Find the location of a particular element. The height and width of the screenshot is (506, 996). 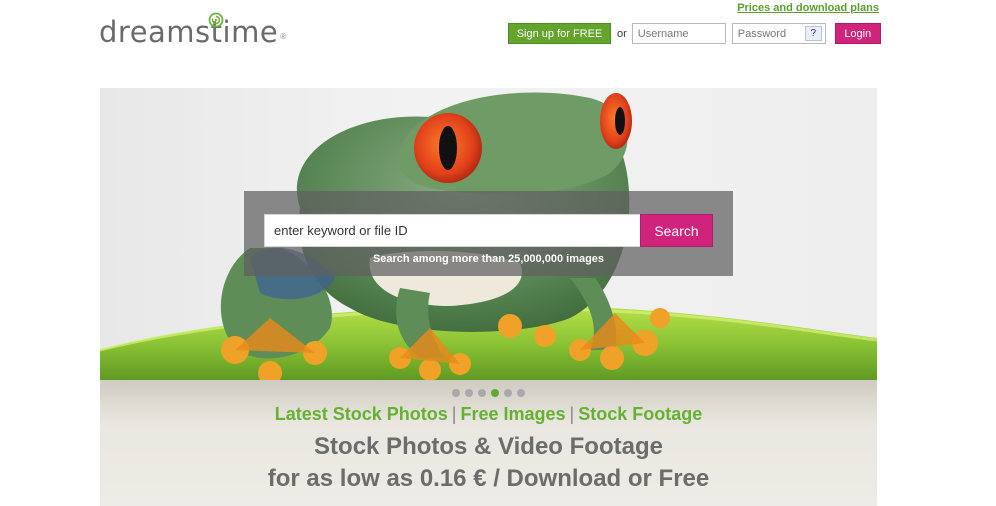

stock-footage-link: Stock Footage is located at coordinates (640, 414).